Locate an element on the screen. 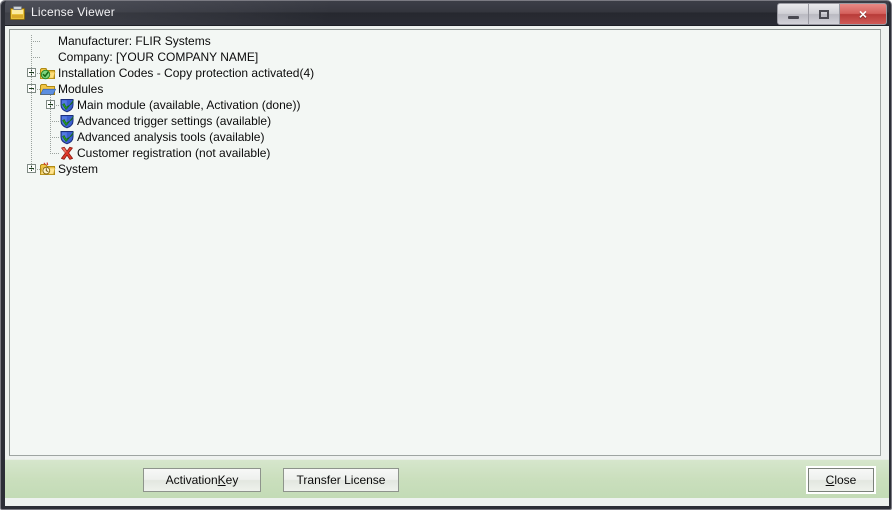 Image resolution: width=892 pixels, height=510 pixels. tree-node-system: System is located at coordinates (445, 169).